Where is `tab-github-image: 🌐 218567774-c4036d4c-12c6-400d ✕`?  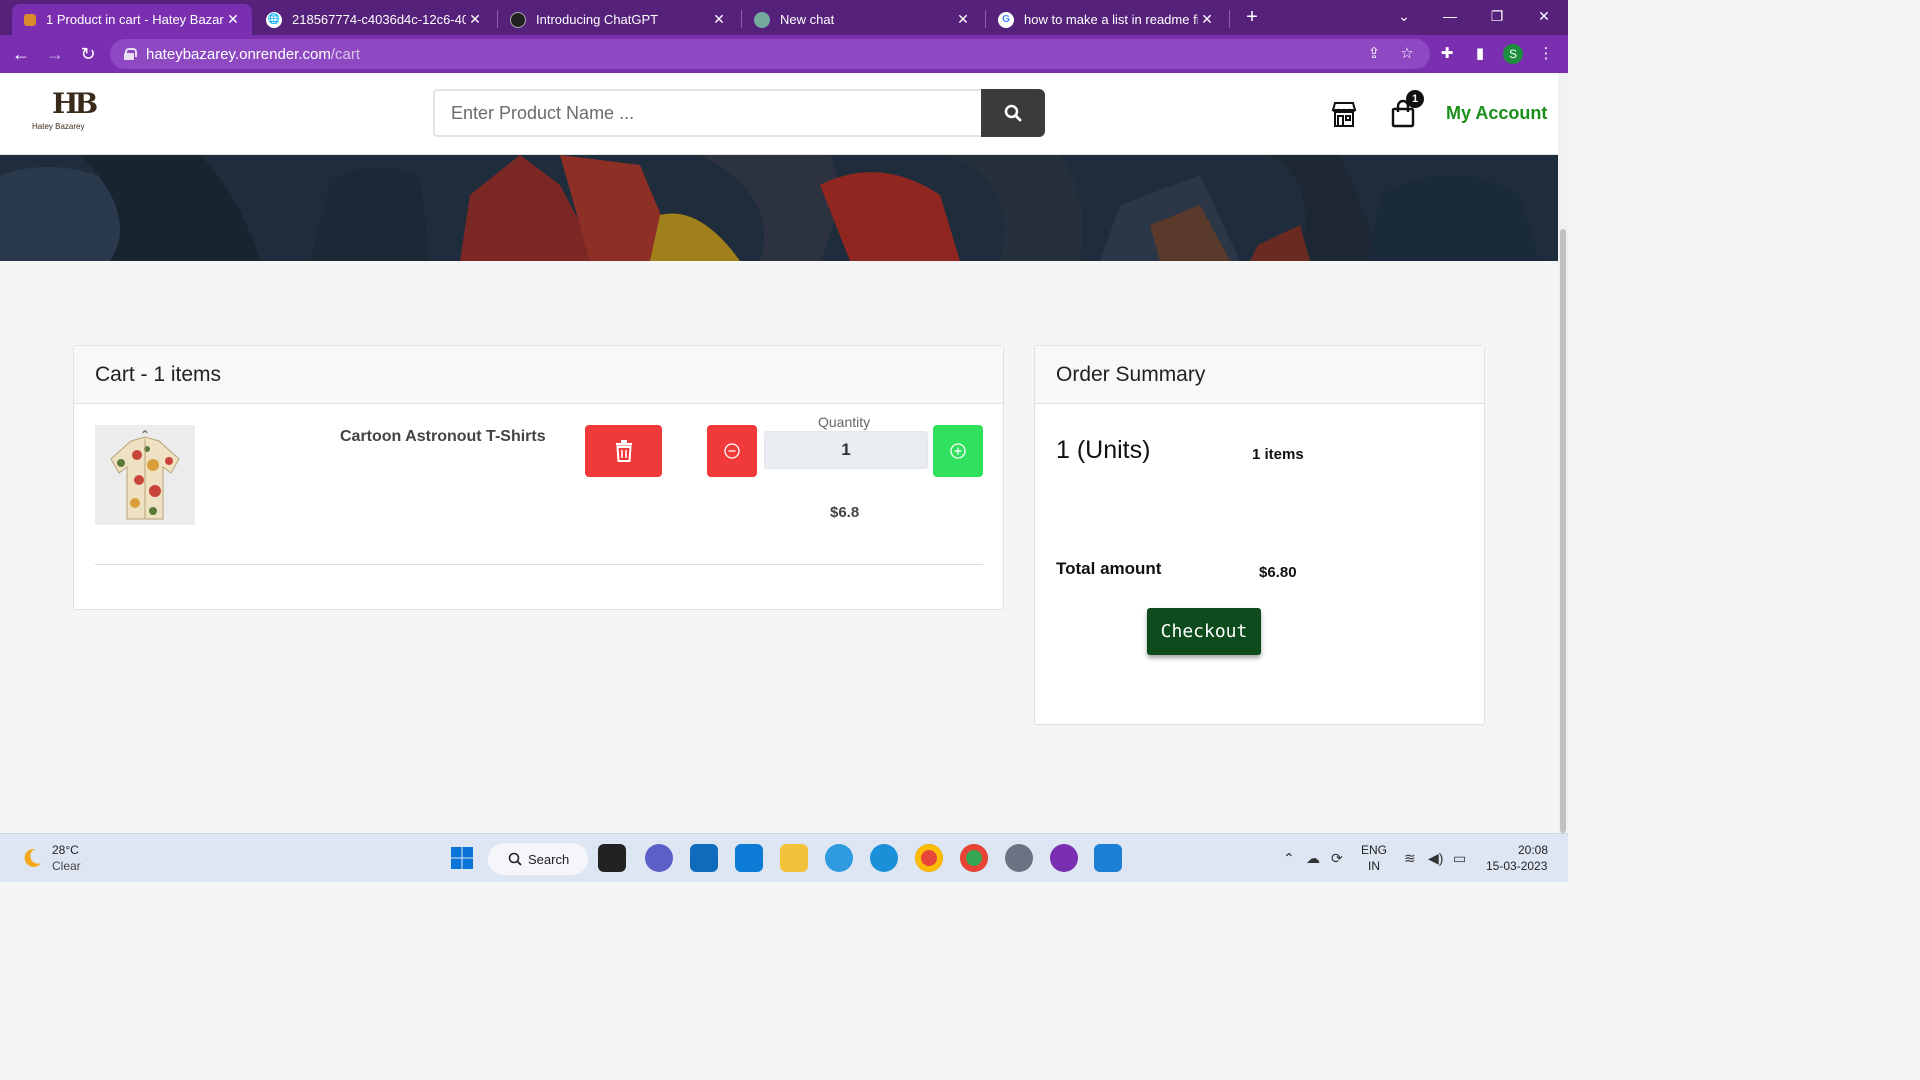
tab-github-image: 🌐 218567774-c4036d4c-12c6-400d ✕ is located at coordinates (374, 19).